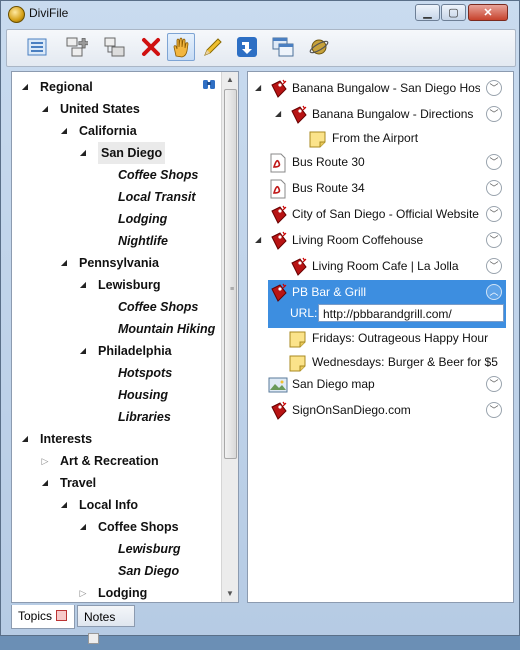 The width and height of the screenshot is (520, 650). Describe the element at coordinates (232, 289) in the screenshot. I see `grip-icon: ≡` at that location.